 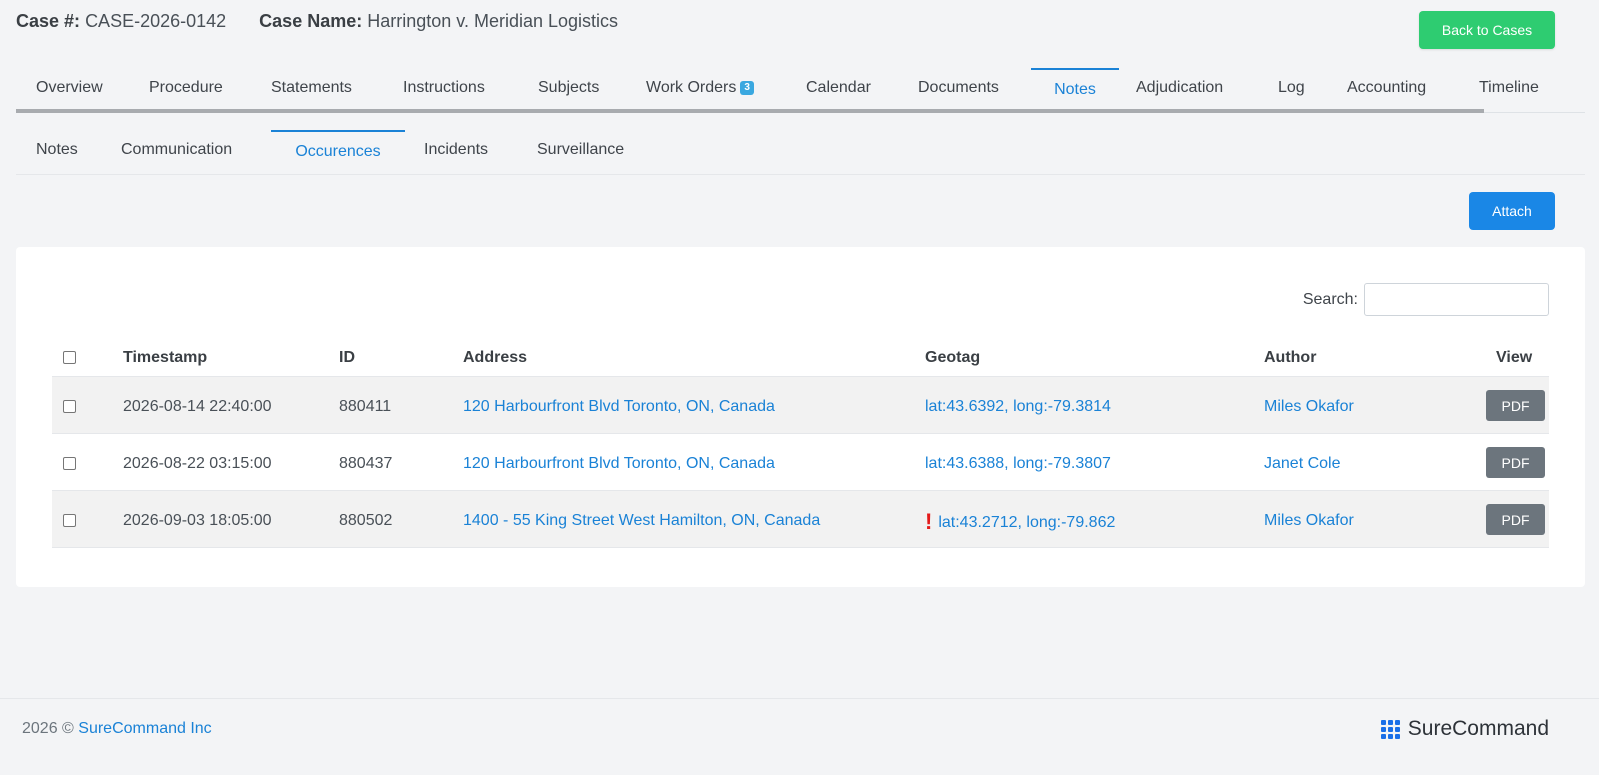 I want to click on tab-adjudication: Adjudication, so click(x=1179, y=88).